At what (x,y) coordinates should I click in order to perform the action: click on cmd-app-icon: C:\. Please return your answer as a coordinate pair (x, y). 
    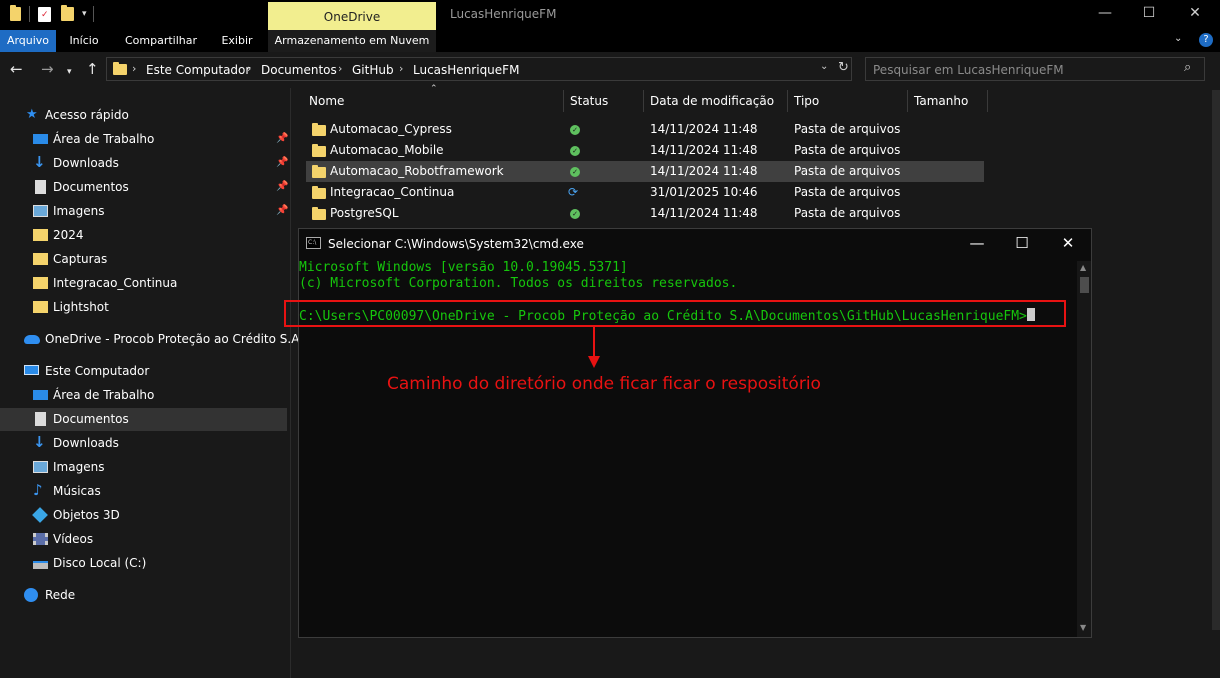
    Looking at the image, I should click on (313, 243).